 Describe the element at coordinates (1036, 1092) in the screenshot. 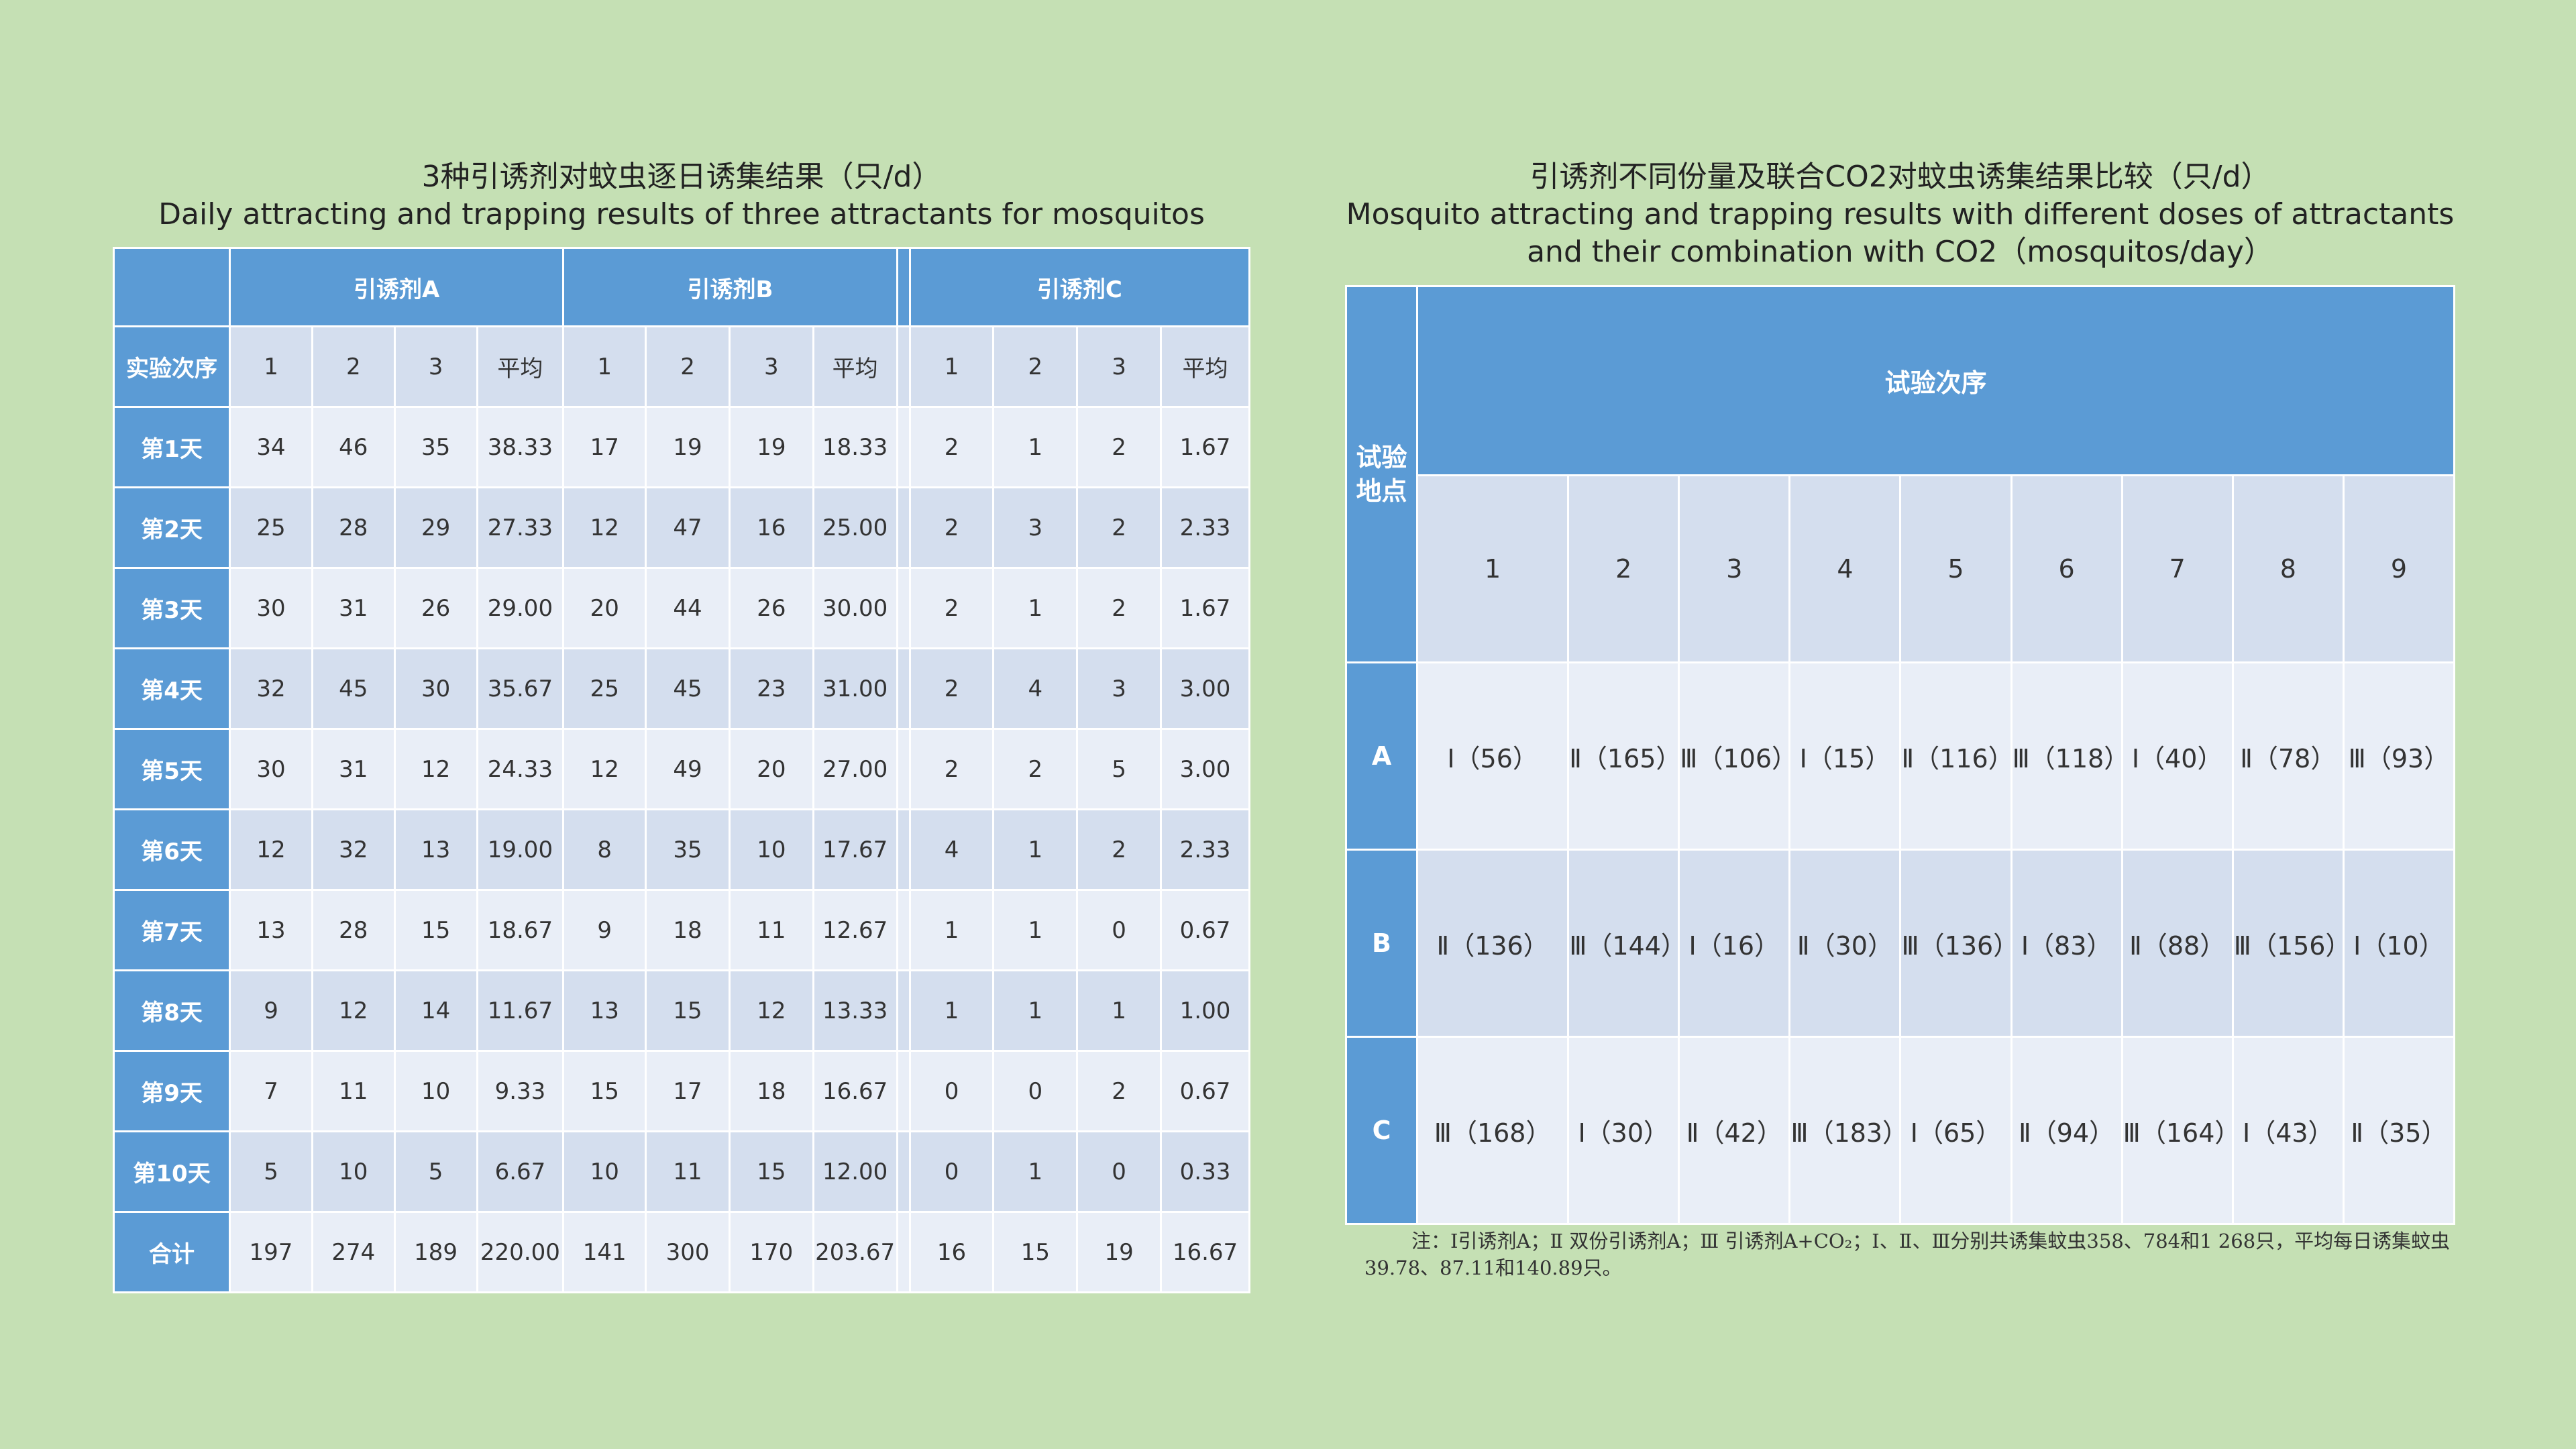

I see `data-cell: 0` at that location.